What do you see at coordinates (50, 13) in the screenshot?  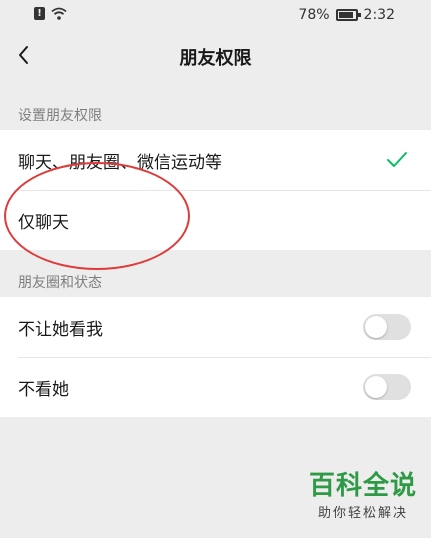 I see `status-left: !` at bounding box center [50, 13].